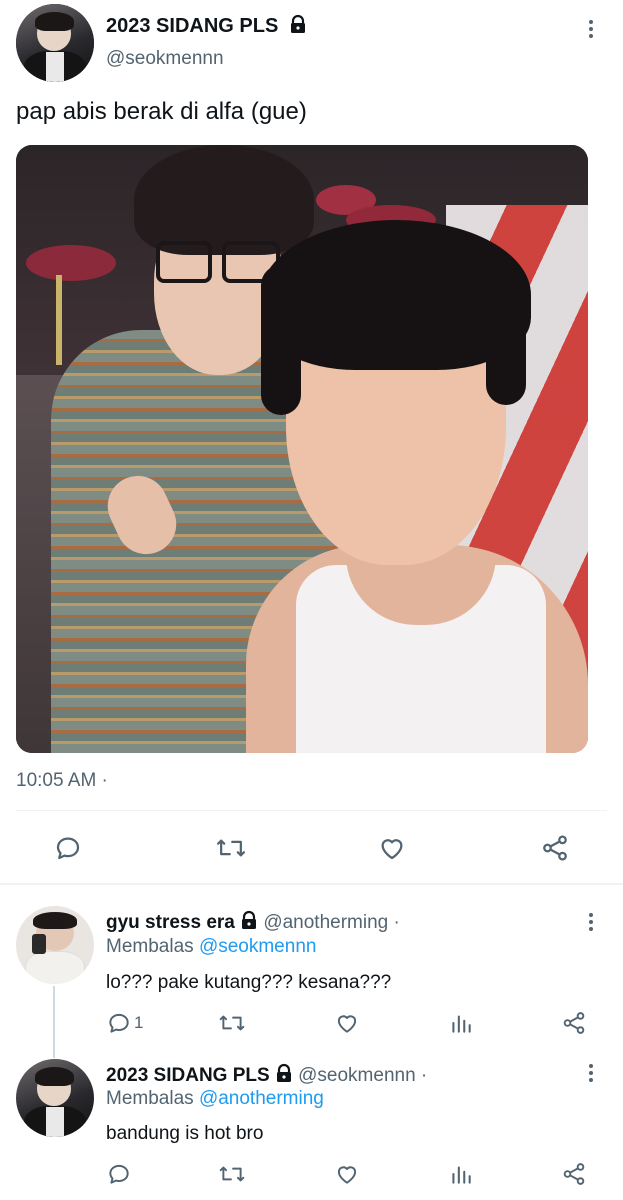 The image size is (623, 1200). What do you see at coordinates (331, 922) in the screenshot?
I see `reply-handle: @anotherming ·` at bounding box center [331, 922].